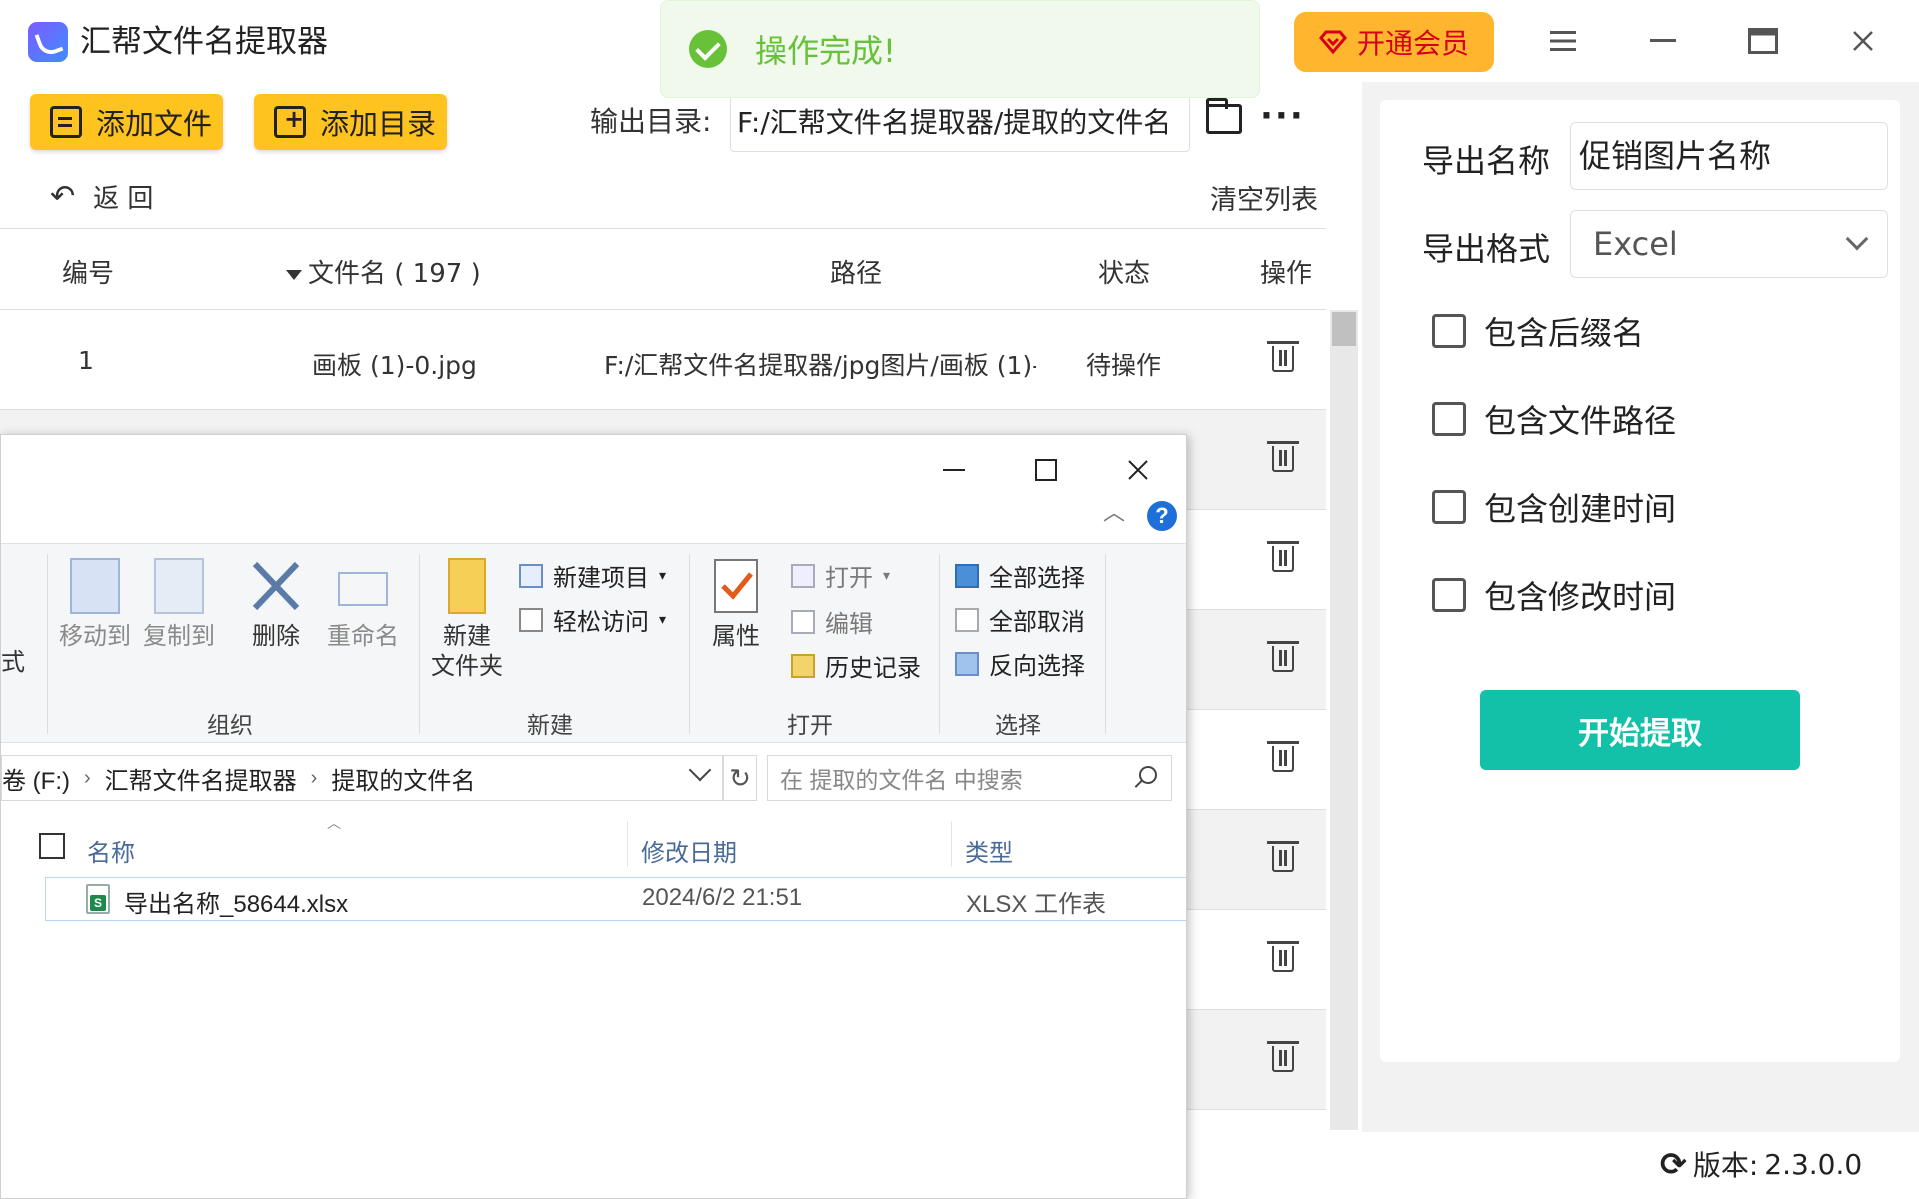  What do you see at coordinates (1037, 666) in the screenshot?
I see `invert-selection-label: 反向选择` at bounding box center [1037, 666].